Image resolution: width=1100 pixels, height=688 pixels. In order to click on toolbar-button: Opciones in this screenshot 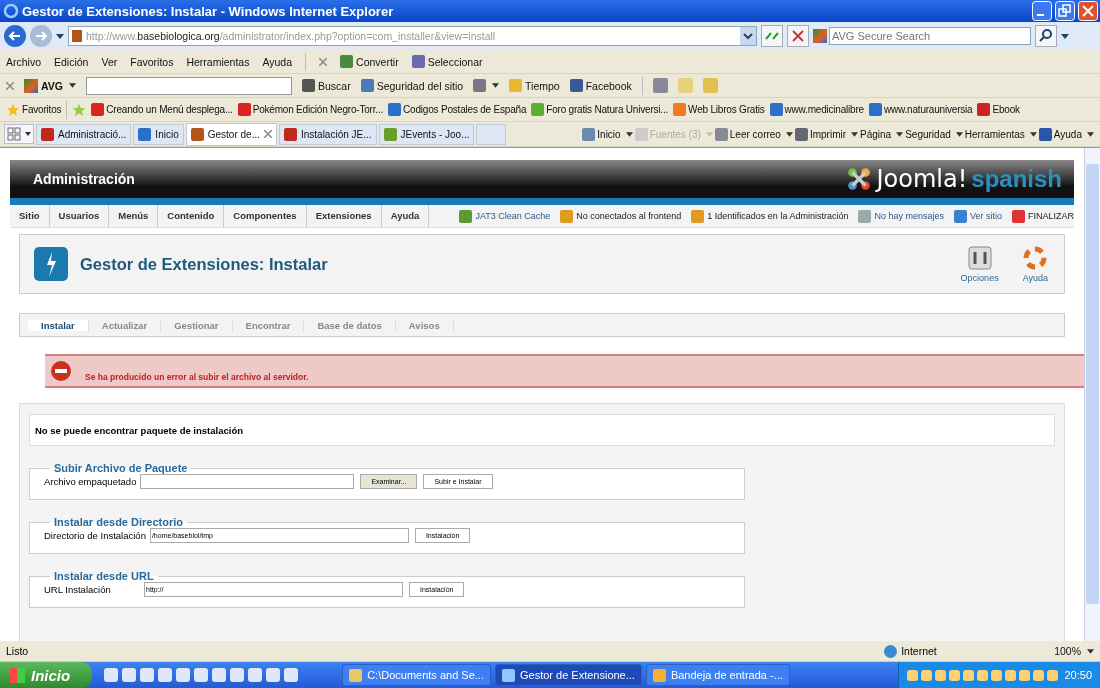, I will do `click(979, 264)`.